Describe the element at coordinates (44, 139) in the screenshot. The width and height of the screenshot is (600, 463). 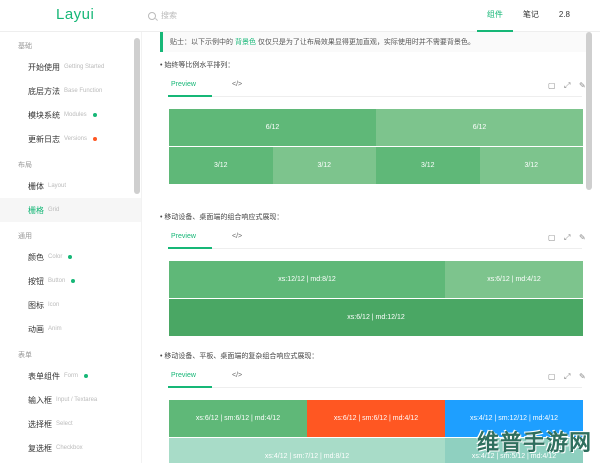
I see `sidebar-item-label: 更新日志` at that location.